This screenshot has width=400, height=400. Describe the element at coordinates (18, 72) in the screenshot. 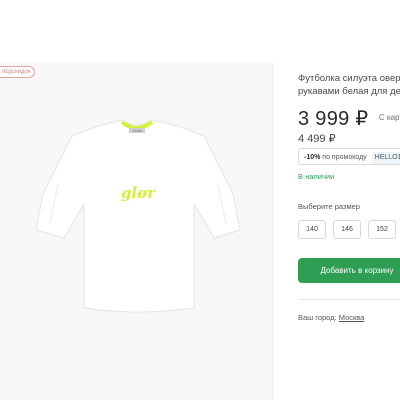

I see `discount-badge: подскидок` at that location.